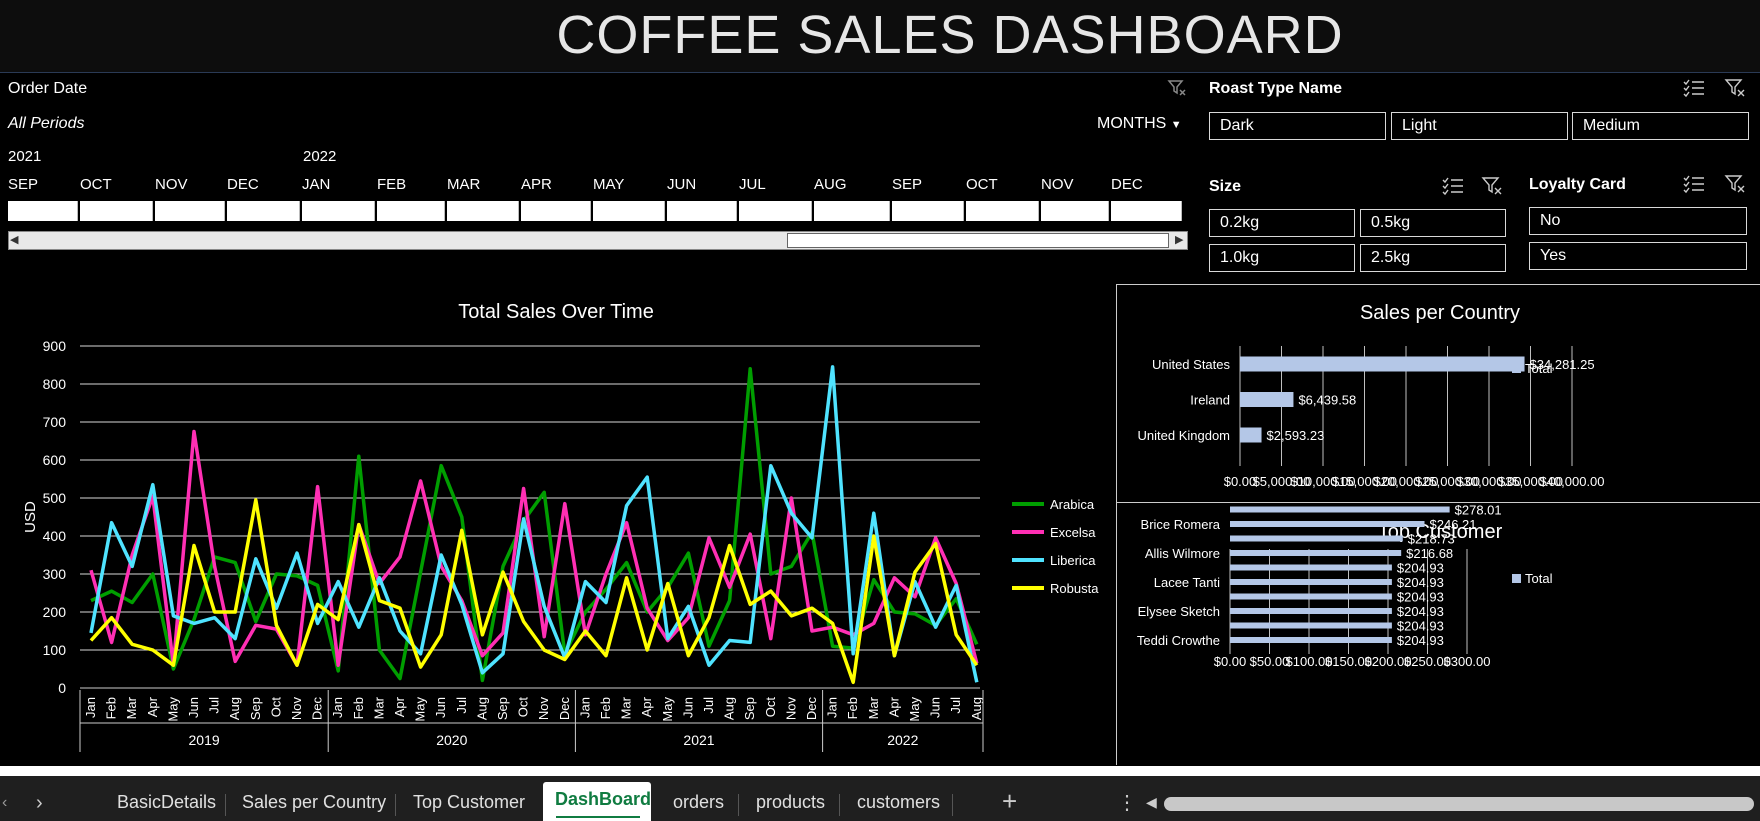  I want to click on roast-option-light: Light, so click(1479, 126).